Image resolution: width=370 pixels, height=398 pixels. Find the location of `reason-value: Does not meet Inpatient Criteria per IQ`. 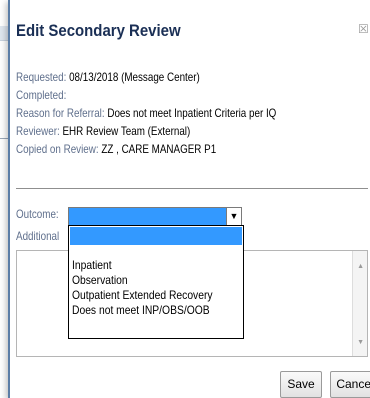

reason-value: Does not meet Inpatient Criteria per IQ is located at coordinates (192, 113).